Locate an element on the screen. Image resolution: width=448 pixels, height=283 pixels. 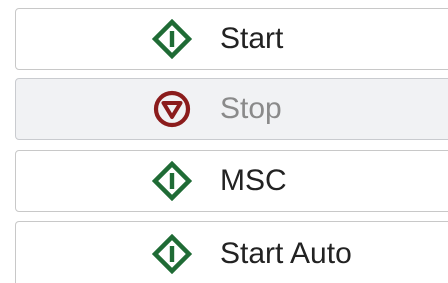
stop-button-label: Stop is located at coordinates (251, 108).